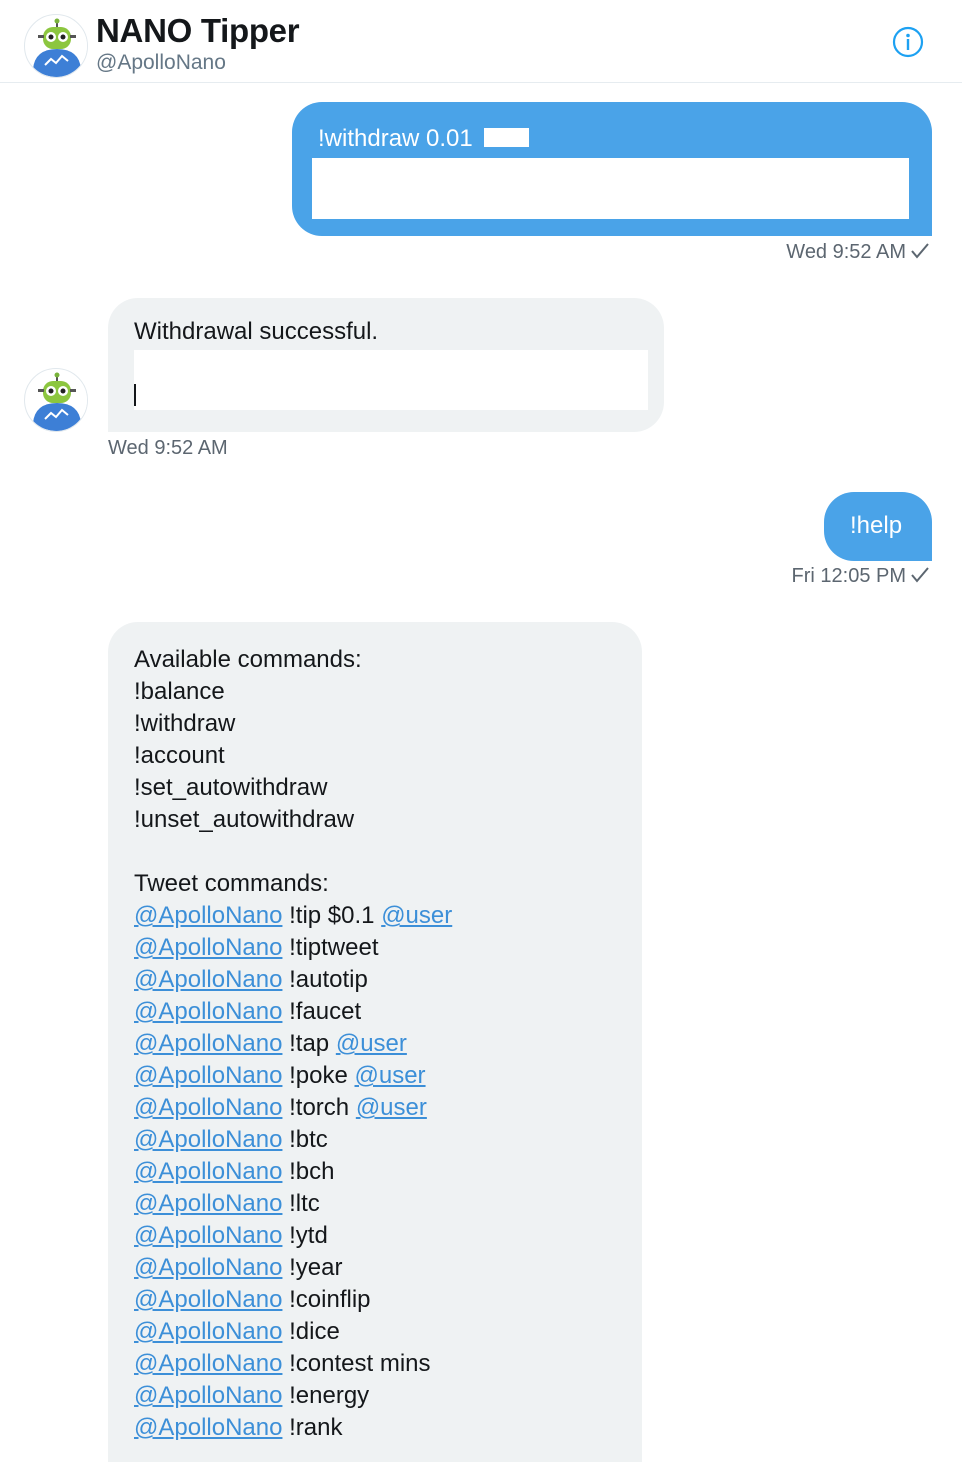  I want to click on command-text: !energy, so click(326, 1395).